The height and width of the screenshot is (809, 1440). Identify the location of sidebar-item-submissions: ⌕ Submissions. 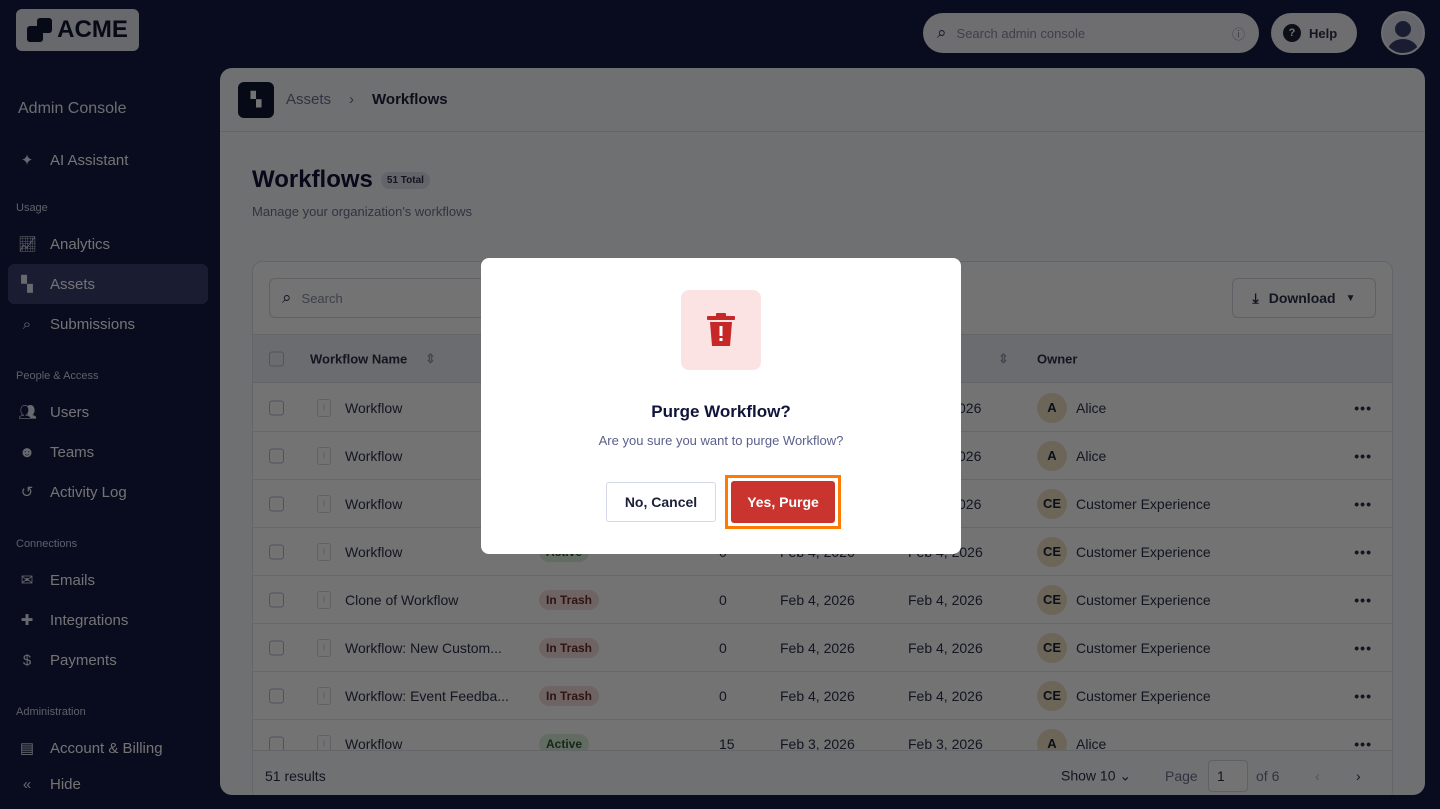
(108, 324).